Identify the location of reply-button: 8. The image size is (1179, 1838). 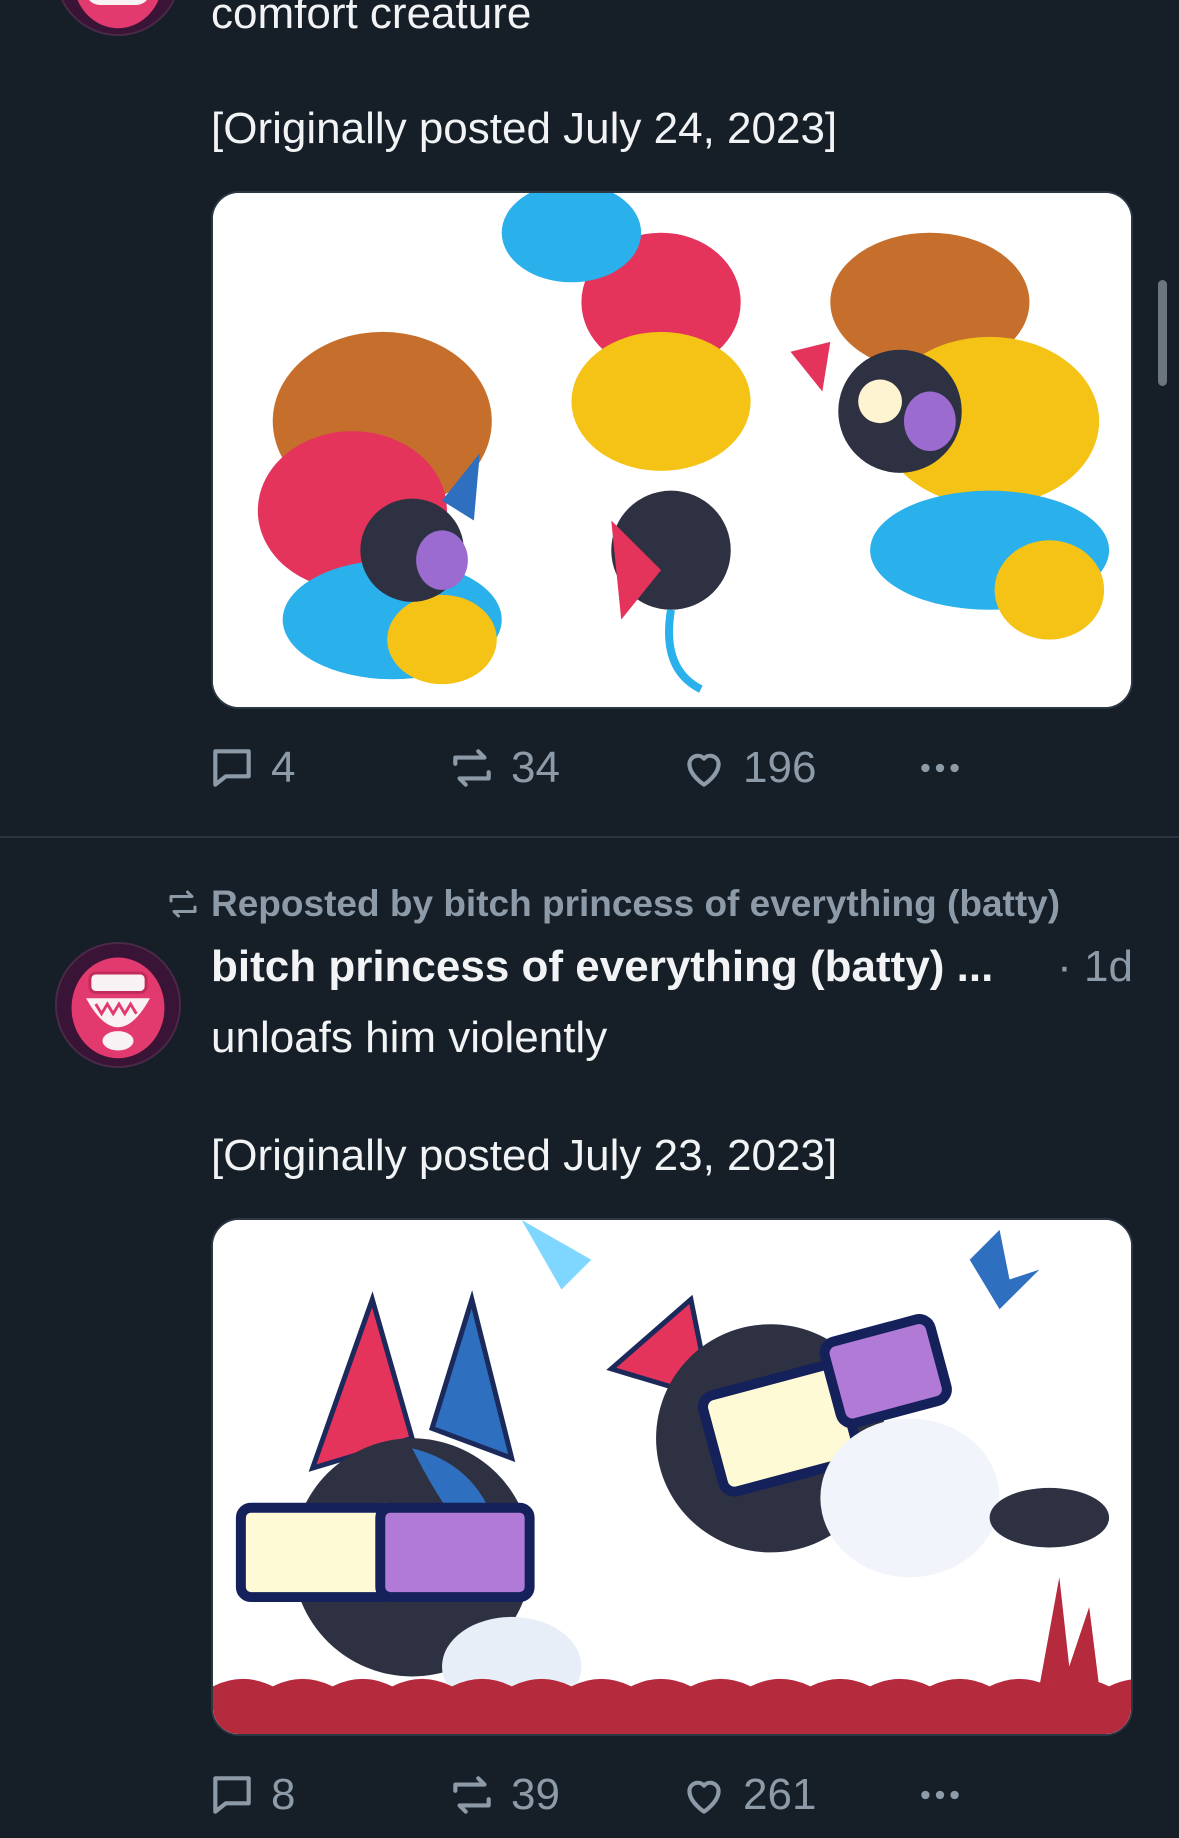
(251, 1795).